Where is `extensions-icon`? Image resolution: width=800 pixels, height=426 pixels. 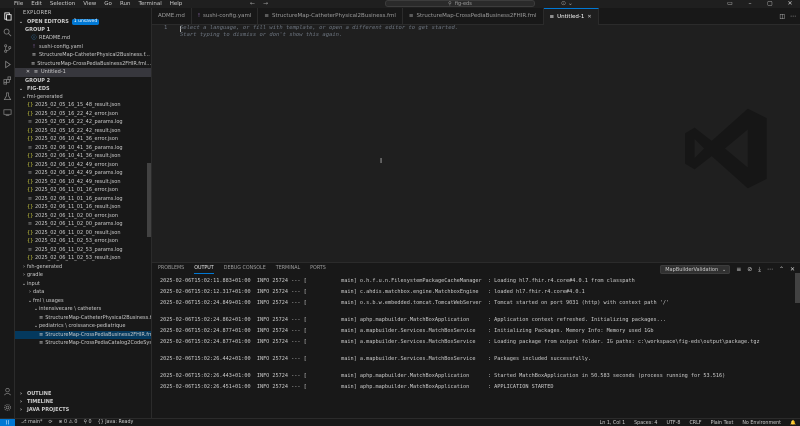
extensions-icon is located at coordinates (7, 80).